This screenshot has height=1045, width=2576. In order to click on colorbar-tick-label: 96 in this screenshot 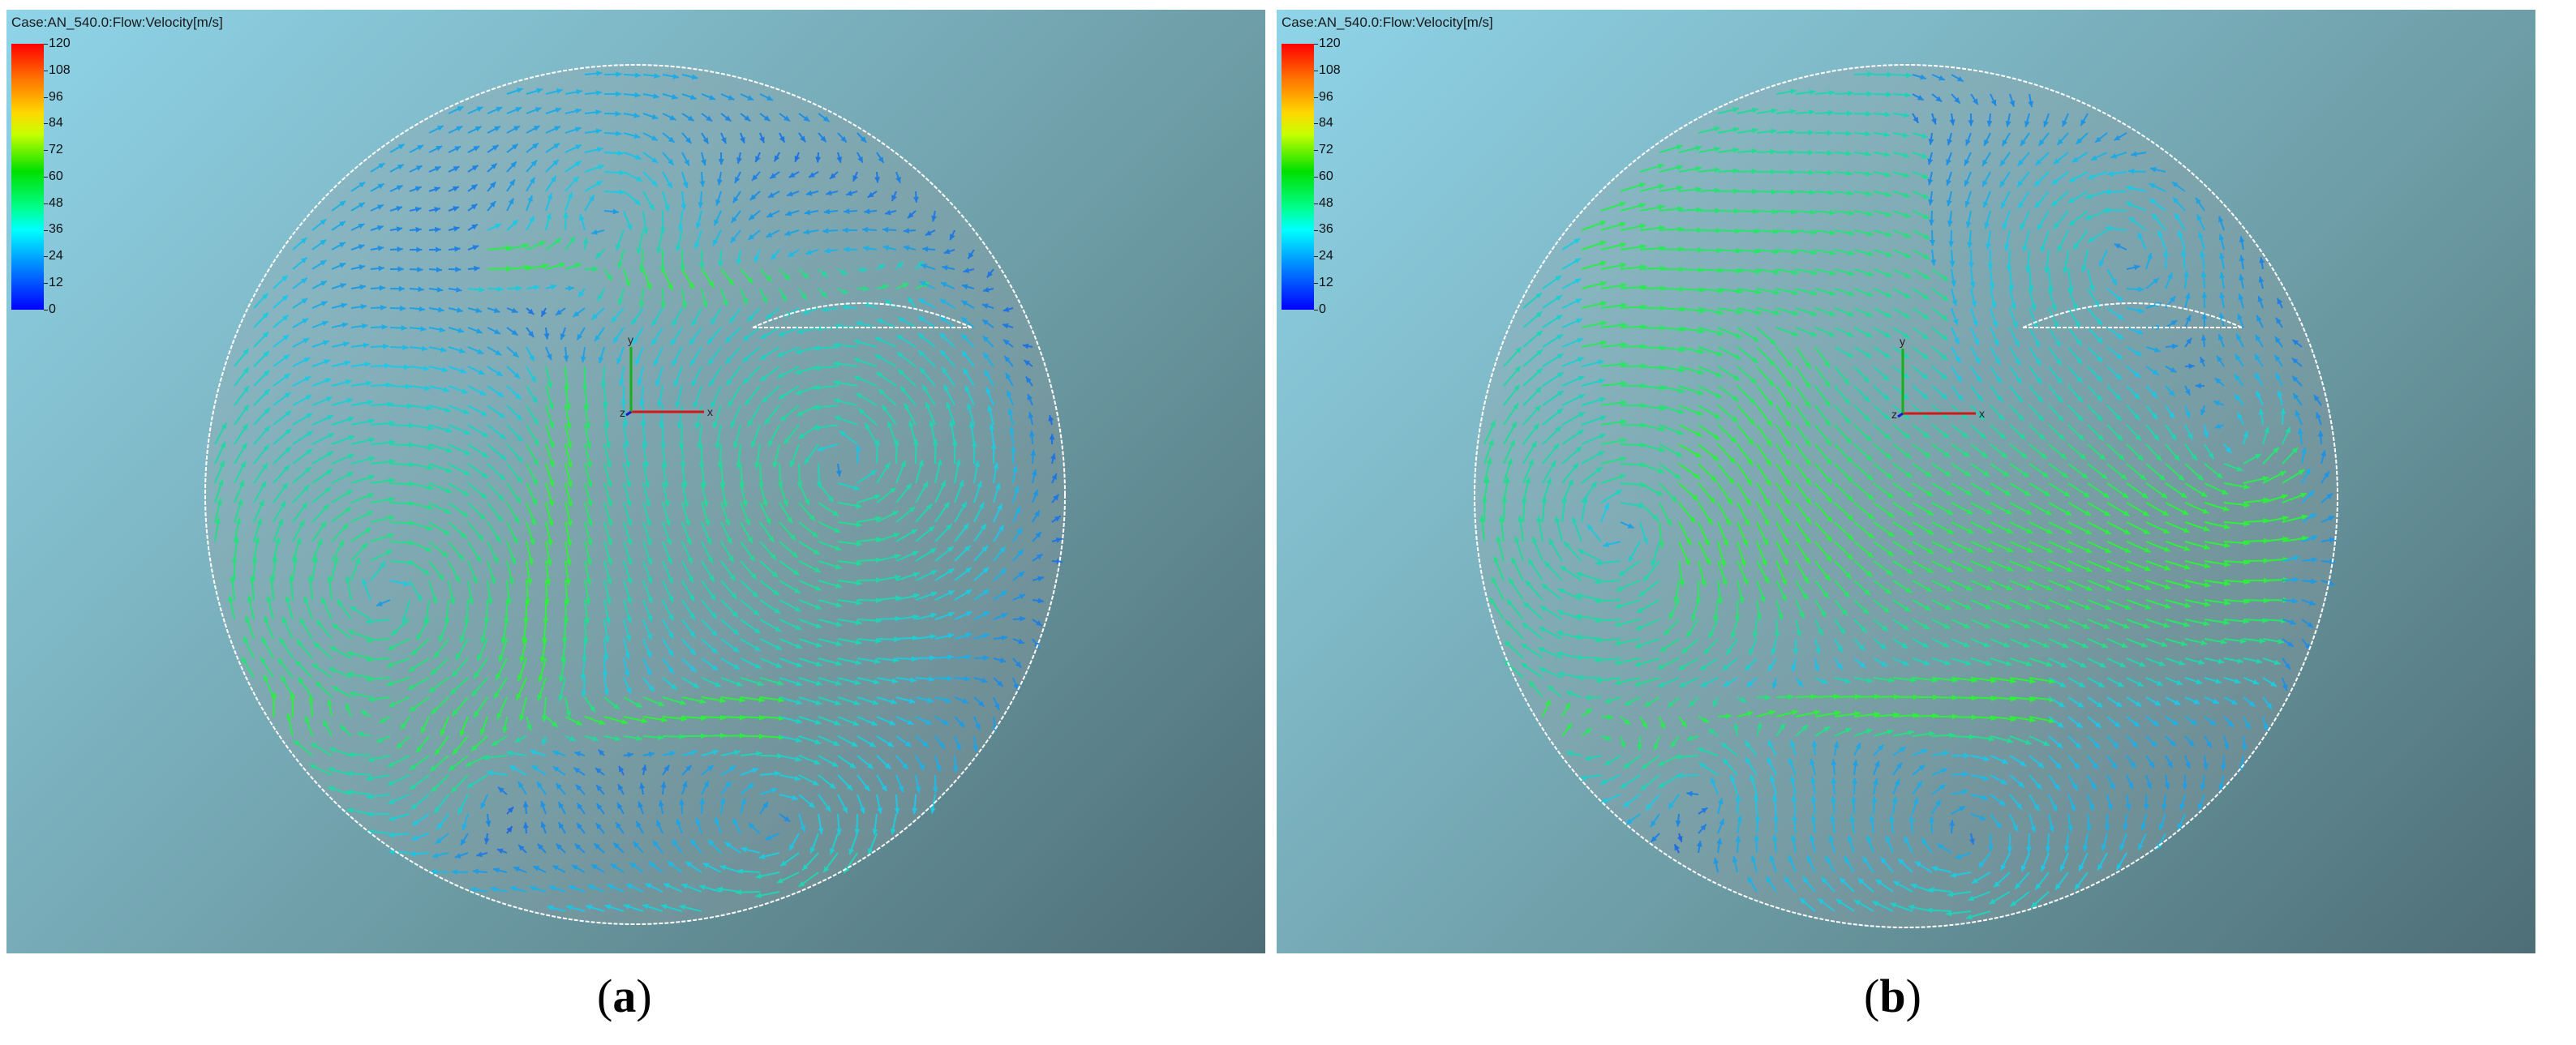, I will do `click(56, 97)`.